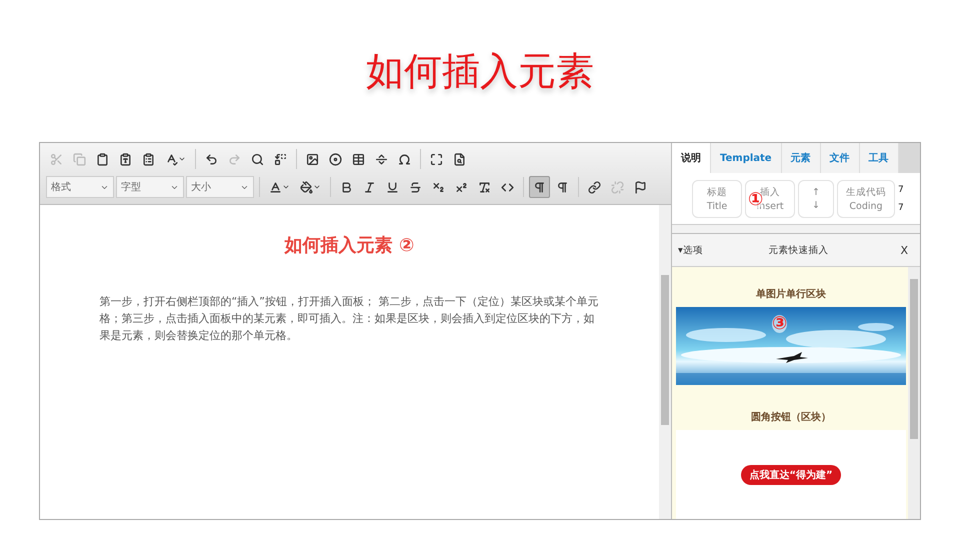  I want to click on sidebar-tab: 工具, so click(879, 158).